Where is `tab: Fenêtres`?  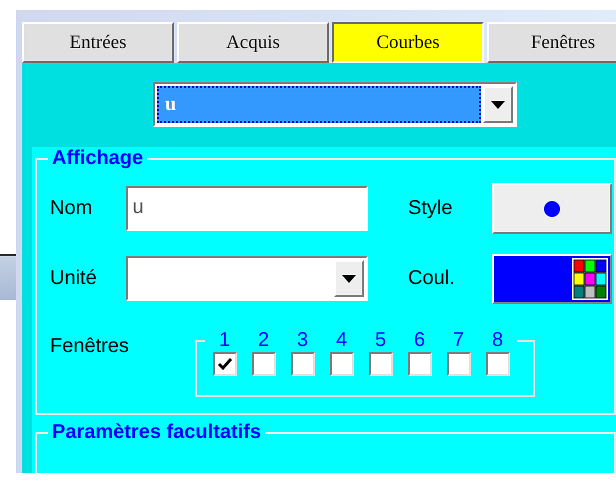 tab: Fenêtres is located at coordinates (551, 42).